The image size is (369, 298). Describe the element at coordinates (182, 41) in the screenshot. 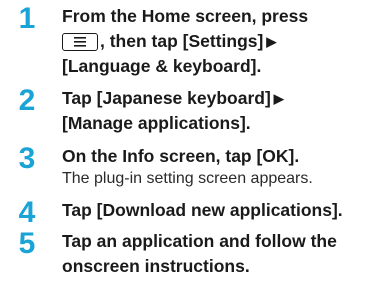

I see `step-text-part: , then tap [Settings]` at that location.